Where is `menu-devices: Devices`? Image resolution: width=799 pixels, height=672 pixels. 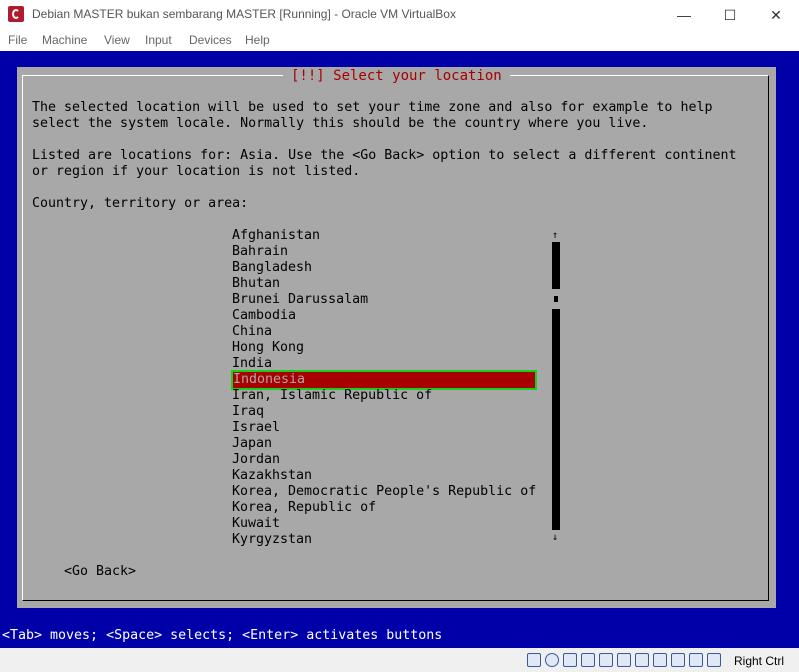 menu-devices: Devices is located at coordinates (210, 40).